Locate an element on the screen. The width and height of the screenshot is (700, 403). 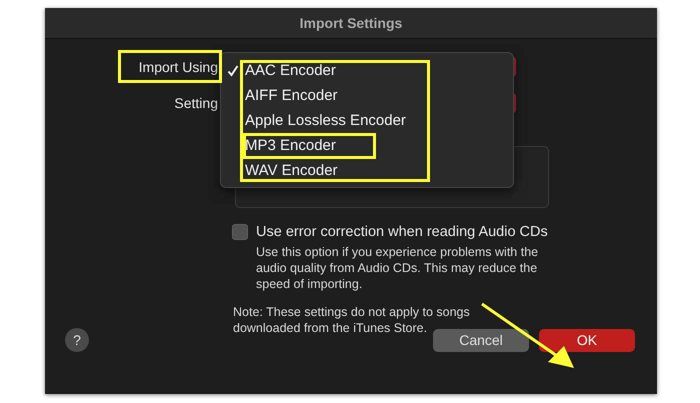
menu-item: MP3 Encoder is located at coordinates (290, 145).